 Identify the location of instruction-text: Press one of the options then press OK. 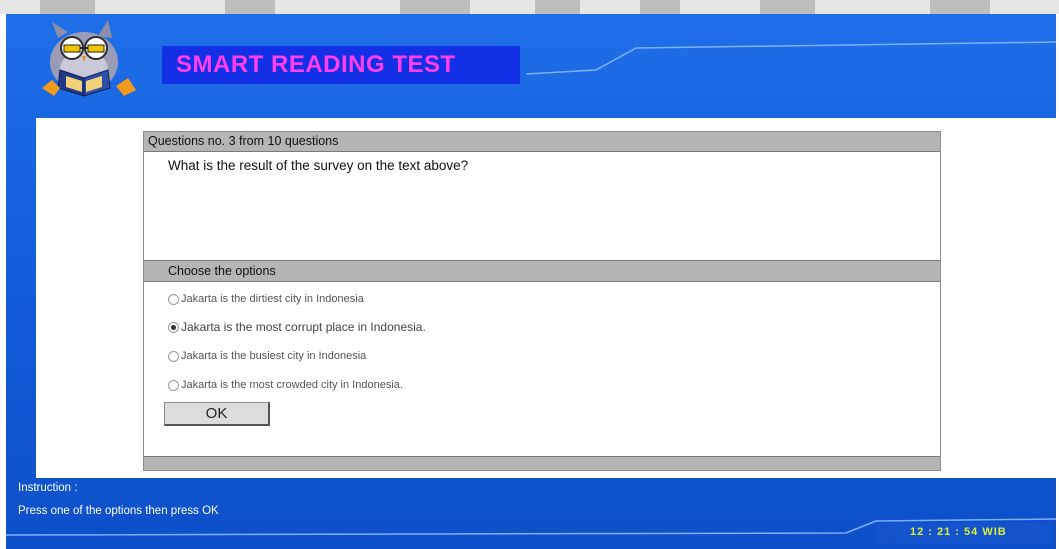
(118, 511).